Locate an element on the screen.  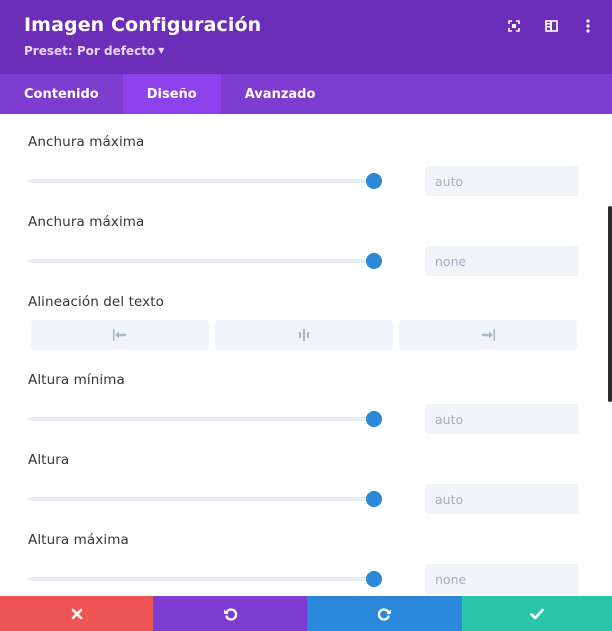
align-left-button is located at coordinates (120, 335).